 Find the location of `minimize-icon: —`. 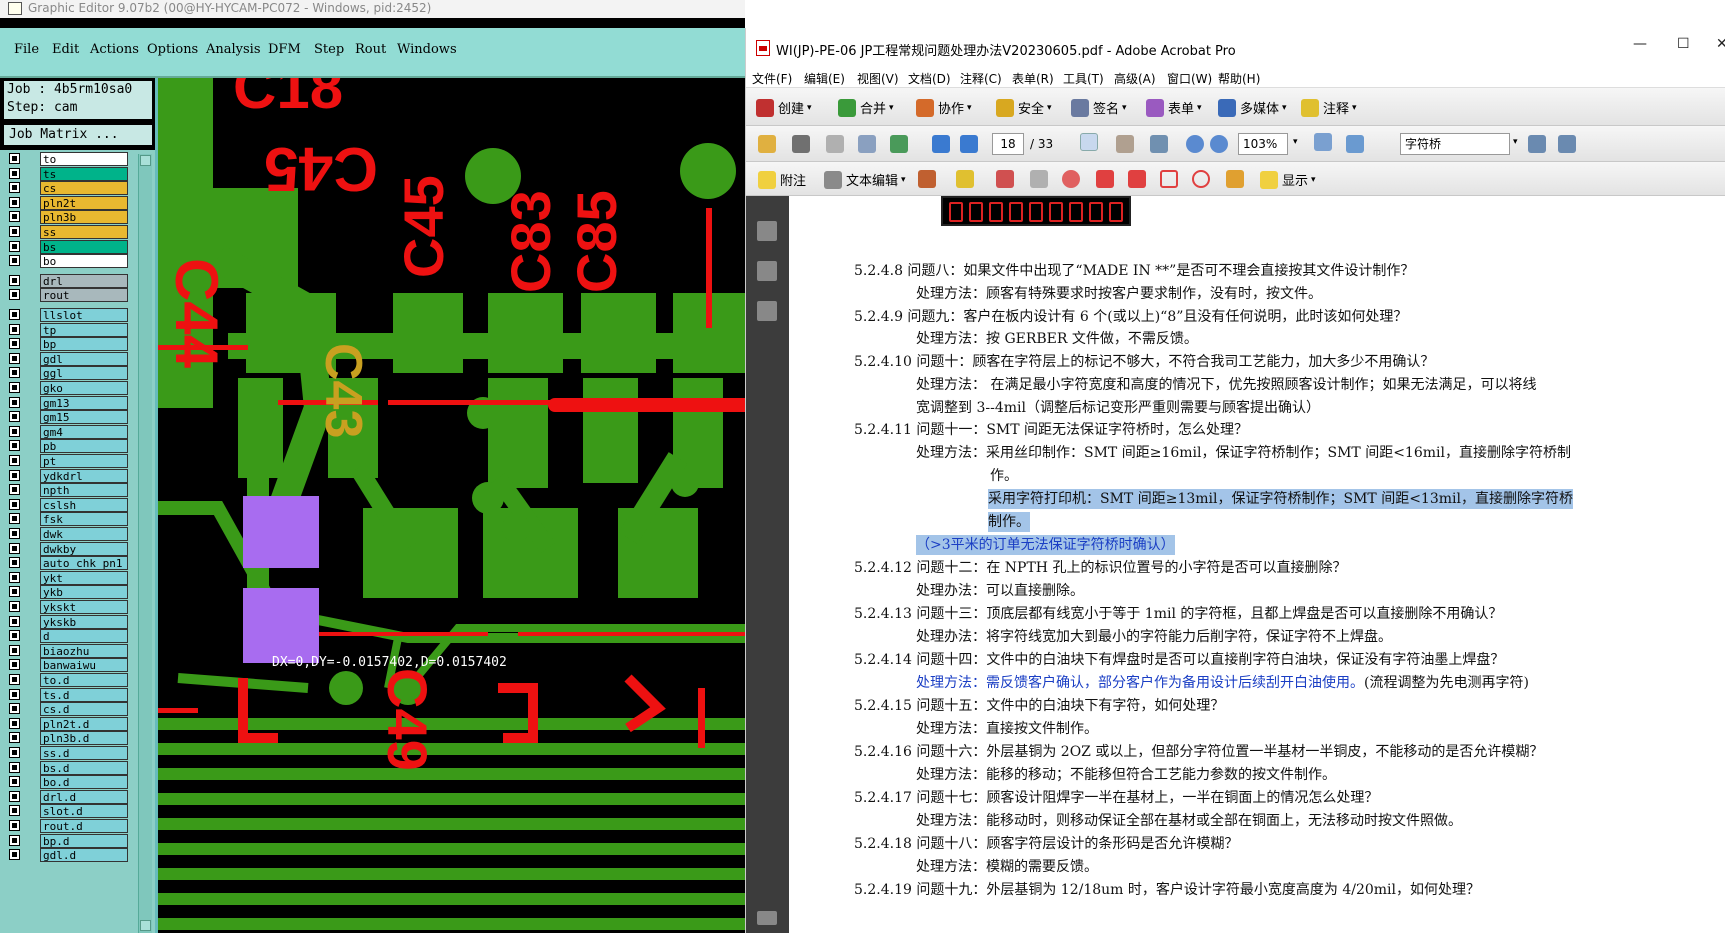

minimize-icon: — is located at coordinates (1640, 44).